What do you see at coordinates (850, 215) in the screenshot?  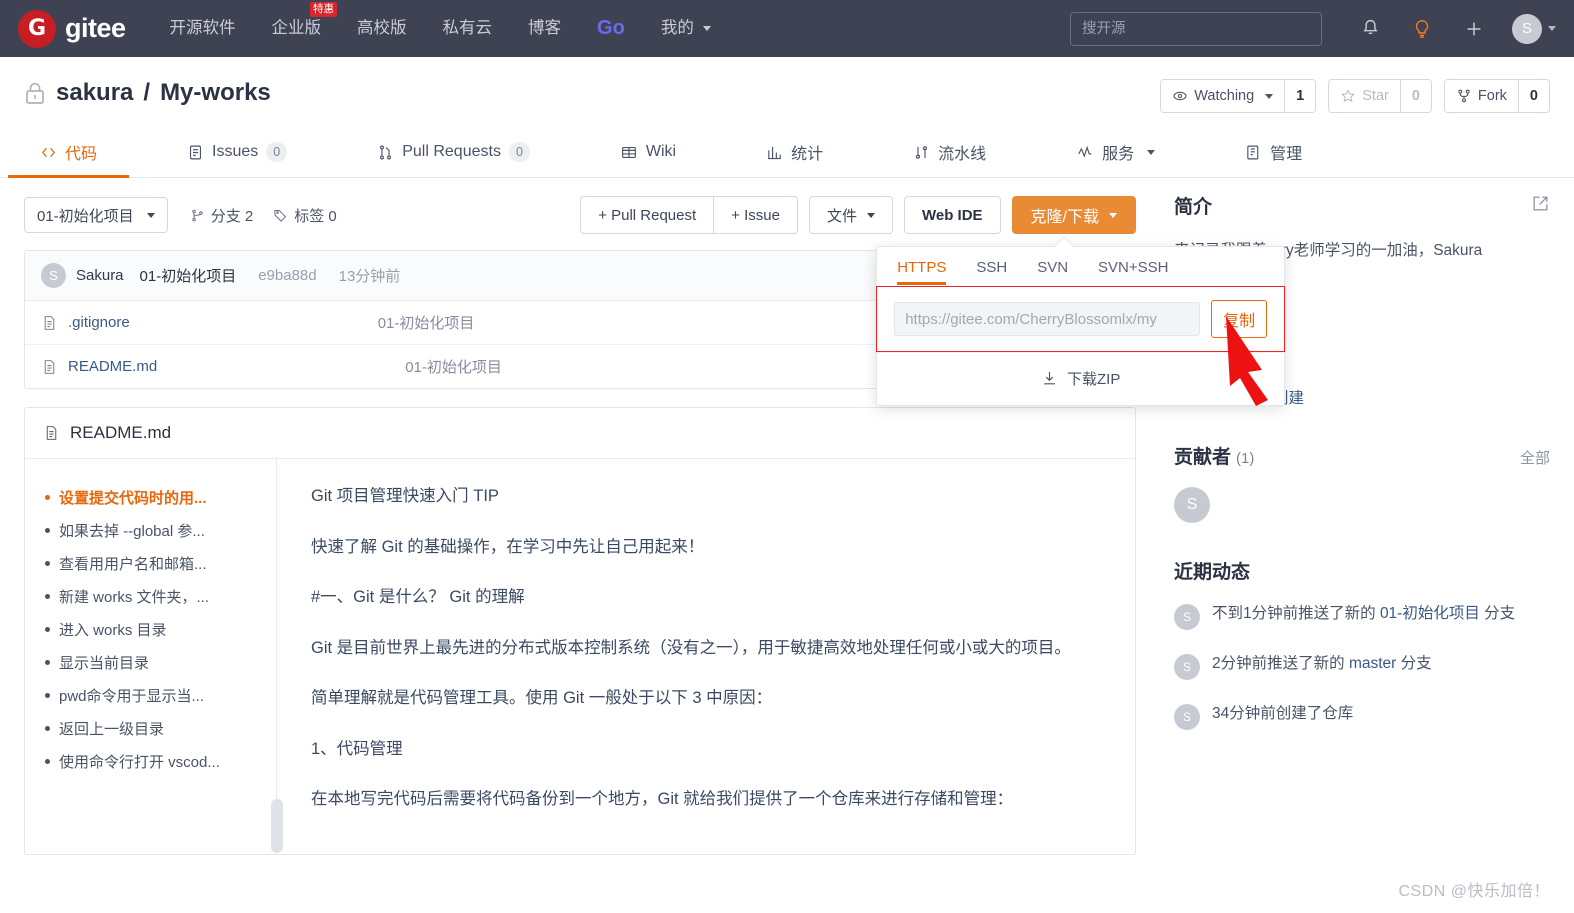 I see `files-menu-button: 文件` at bounding box center [850, 215].